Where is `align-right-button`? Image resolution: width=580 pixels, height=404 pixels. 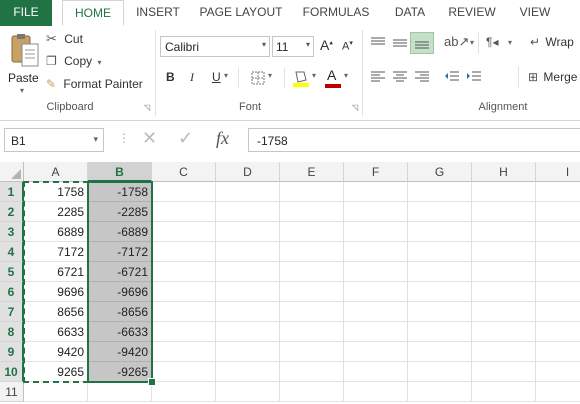
align-right-button is located at coordinates (422, 78).